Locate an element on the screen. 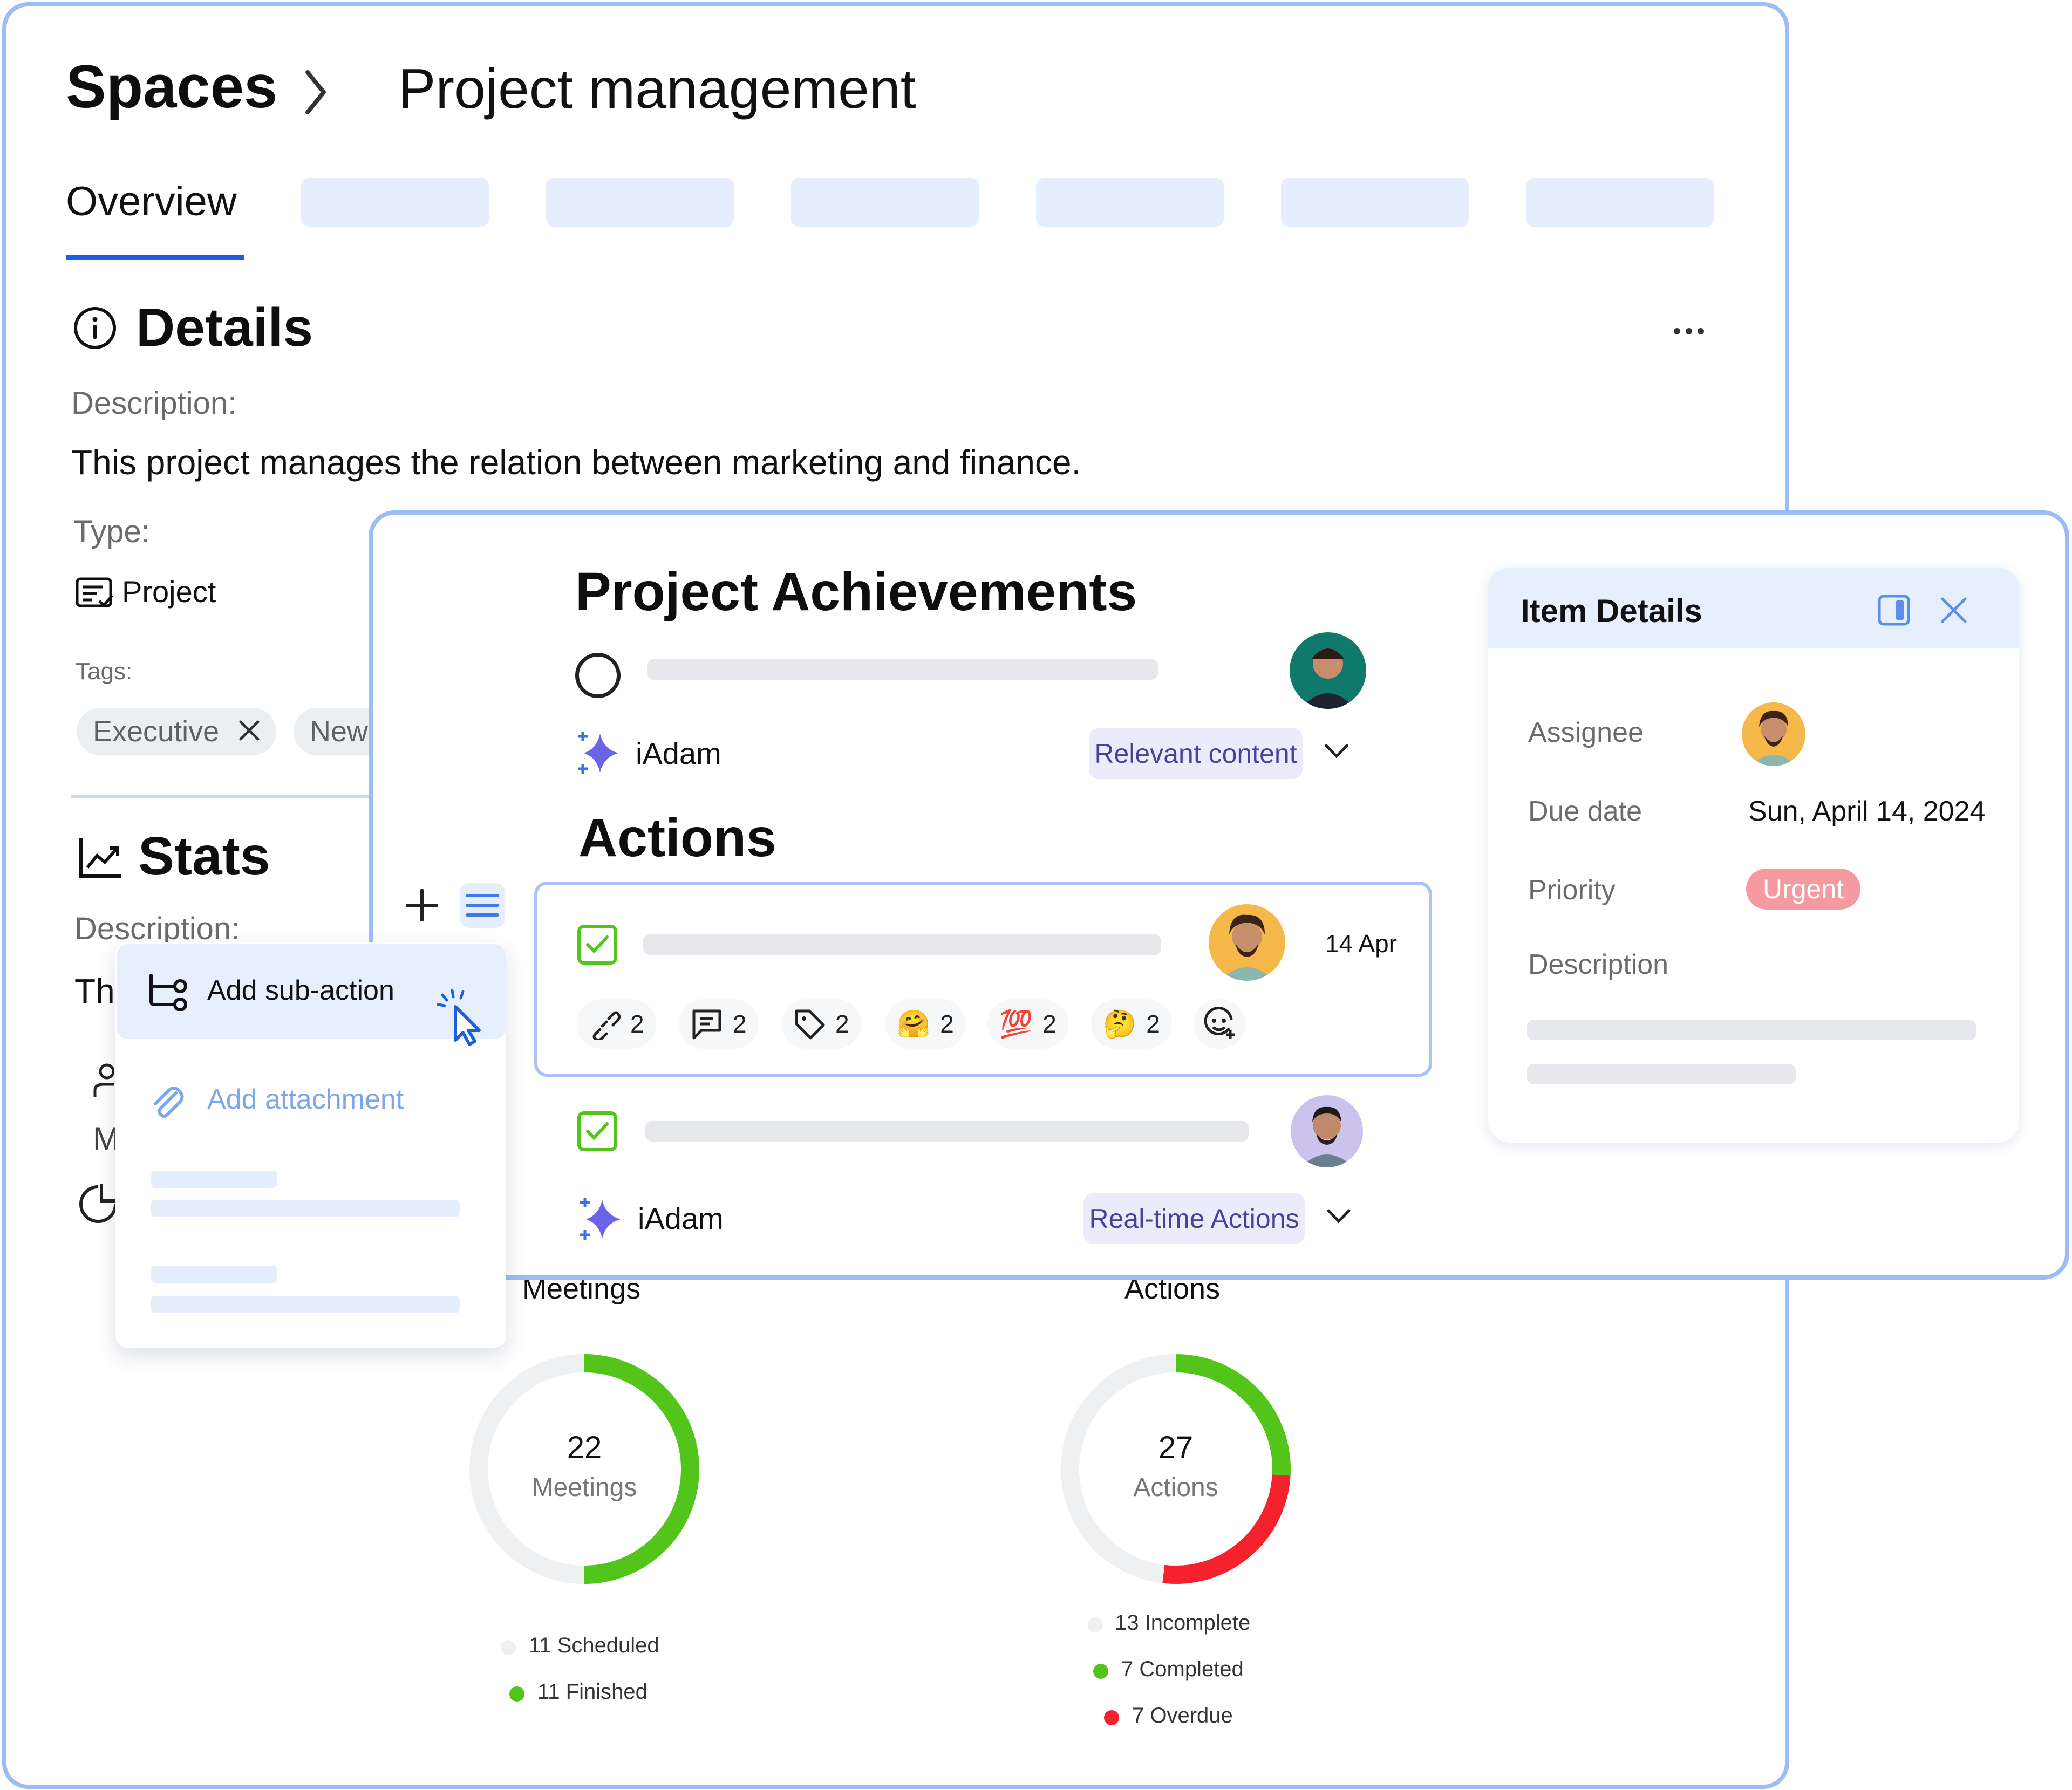 This screenshot has width=2072, height=1790. project-type-icon is located at coordinates (95, 594).